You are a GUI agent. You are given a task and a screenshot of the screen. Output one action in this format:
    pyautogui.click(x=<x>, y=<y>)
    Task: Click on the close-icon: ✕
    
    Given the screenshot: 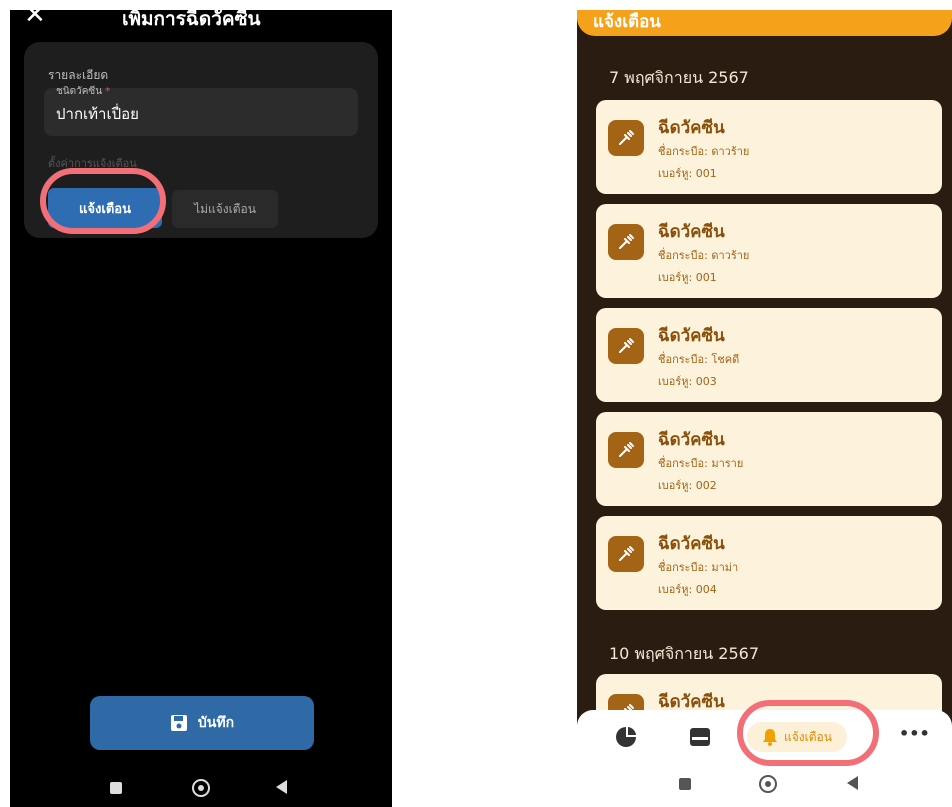 What is the action you would take?
    pyautogui.click(x=35, y=19)
    